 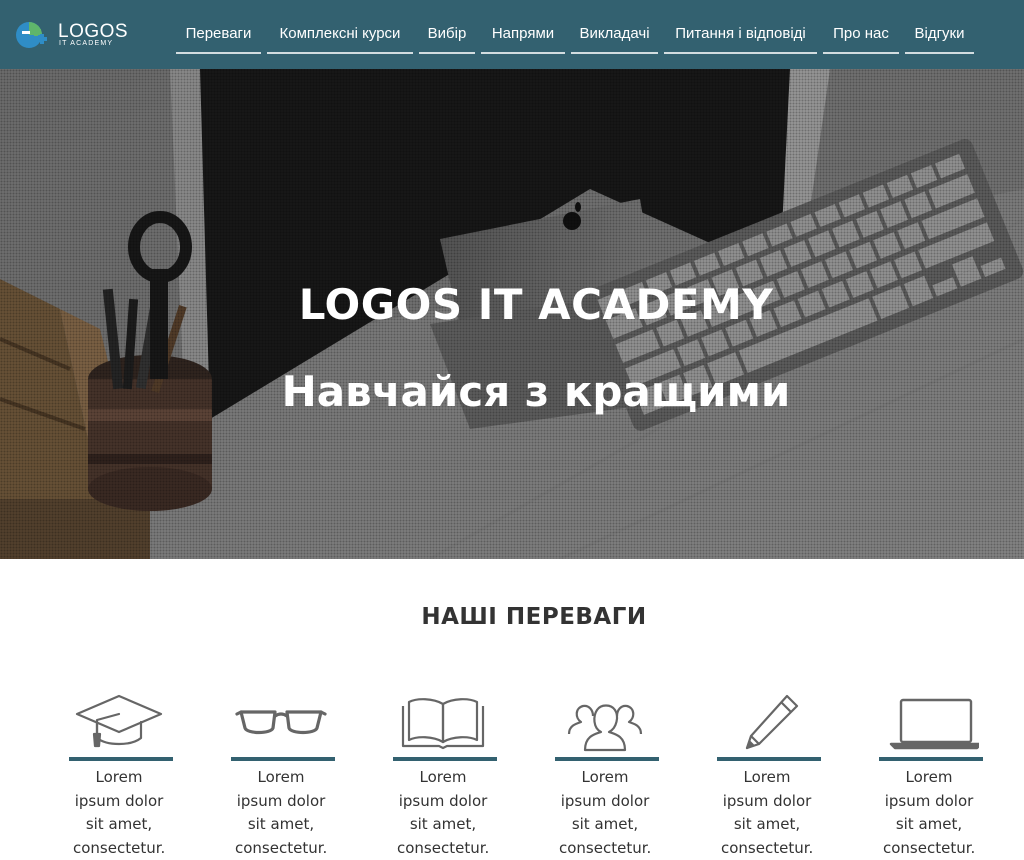 What do you see at coordinates (281, 721) in the screenshot?
I see `glasses-icon` at bounding box center [281, 721].